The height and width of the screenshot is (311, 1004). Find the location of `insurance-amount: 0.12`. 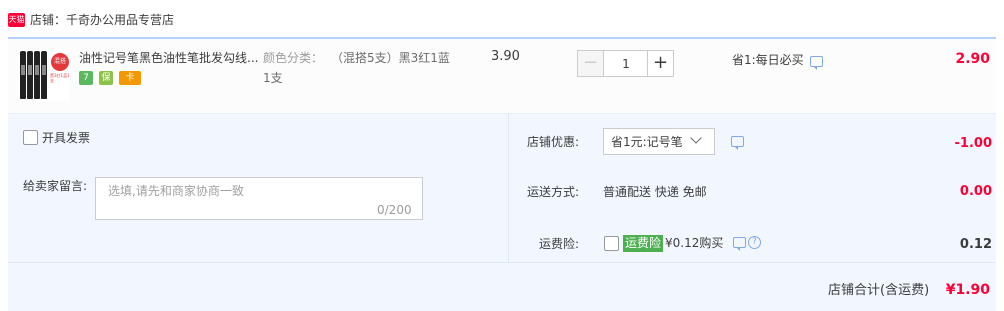

insurance-amount: 0.12 is located at coordinates (975, 244).